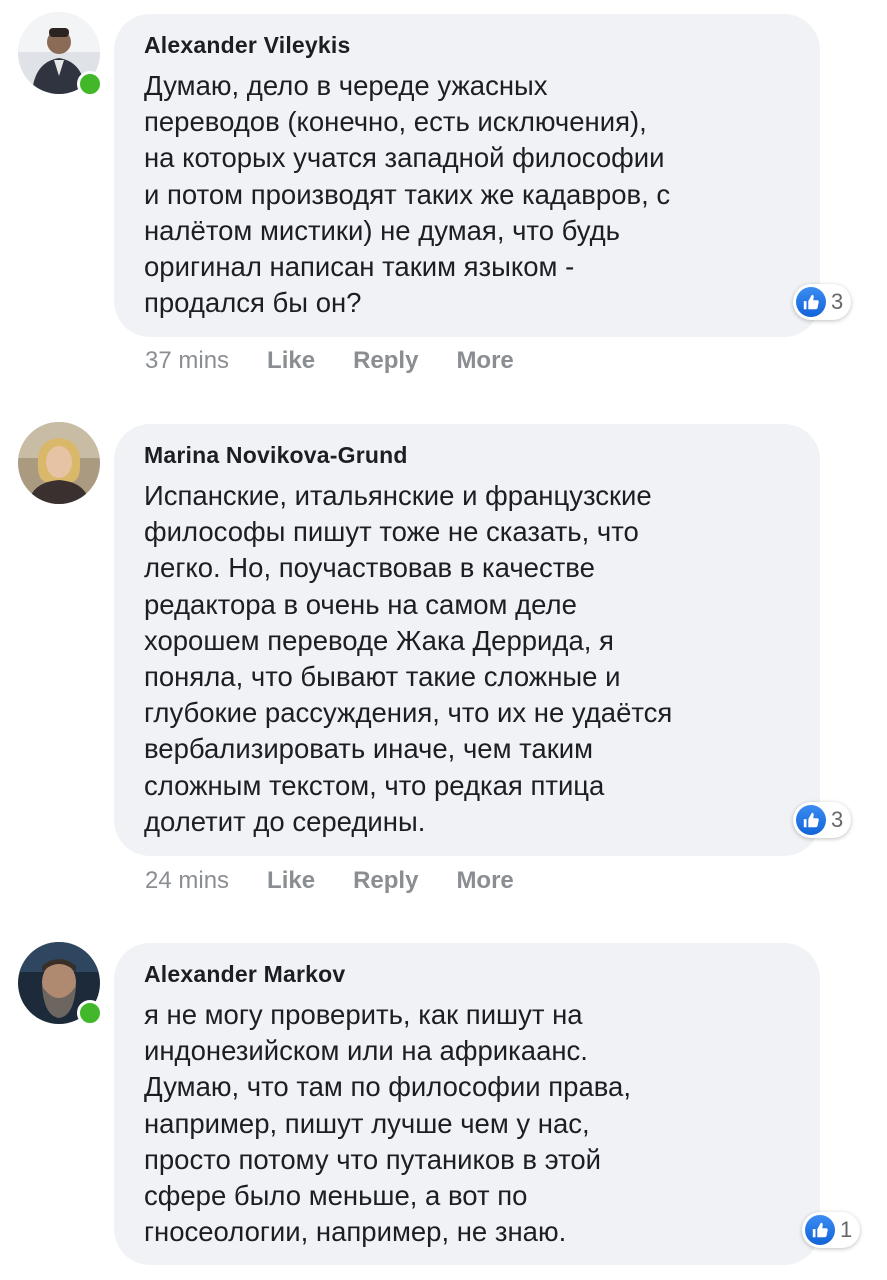  I want to click on comment-author: Marina Novikova-Grund, so click(467, 455).